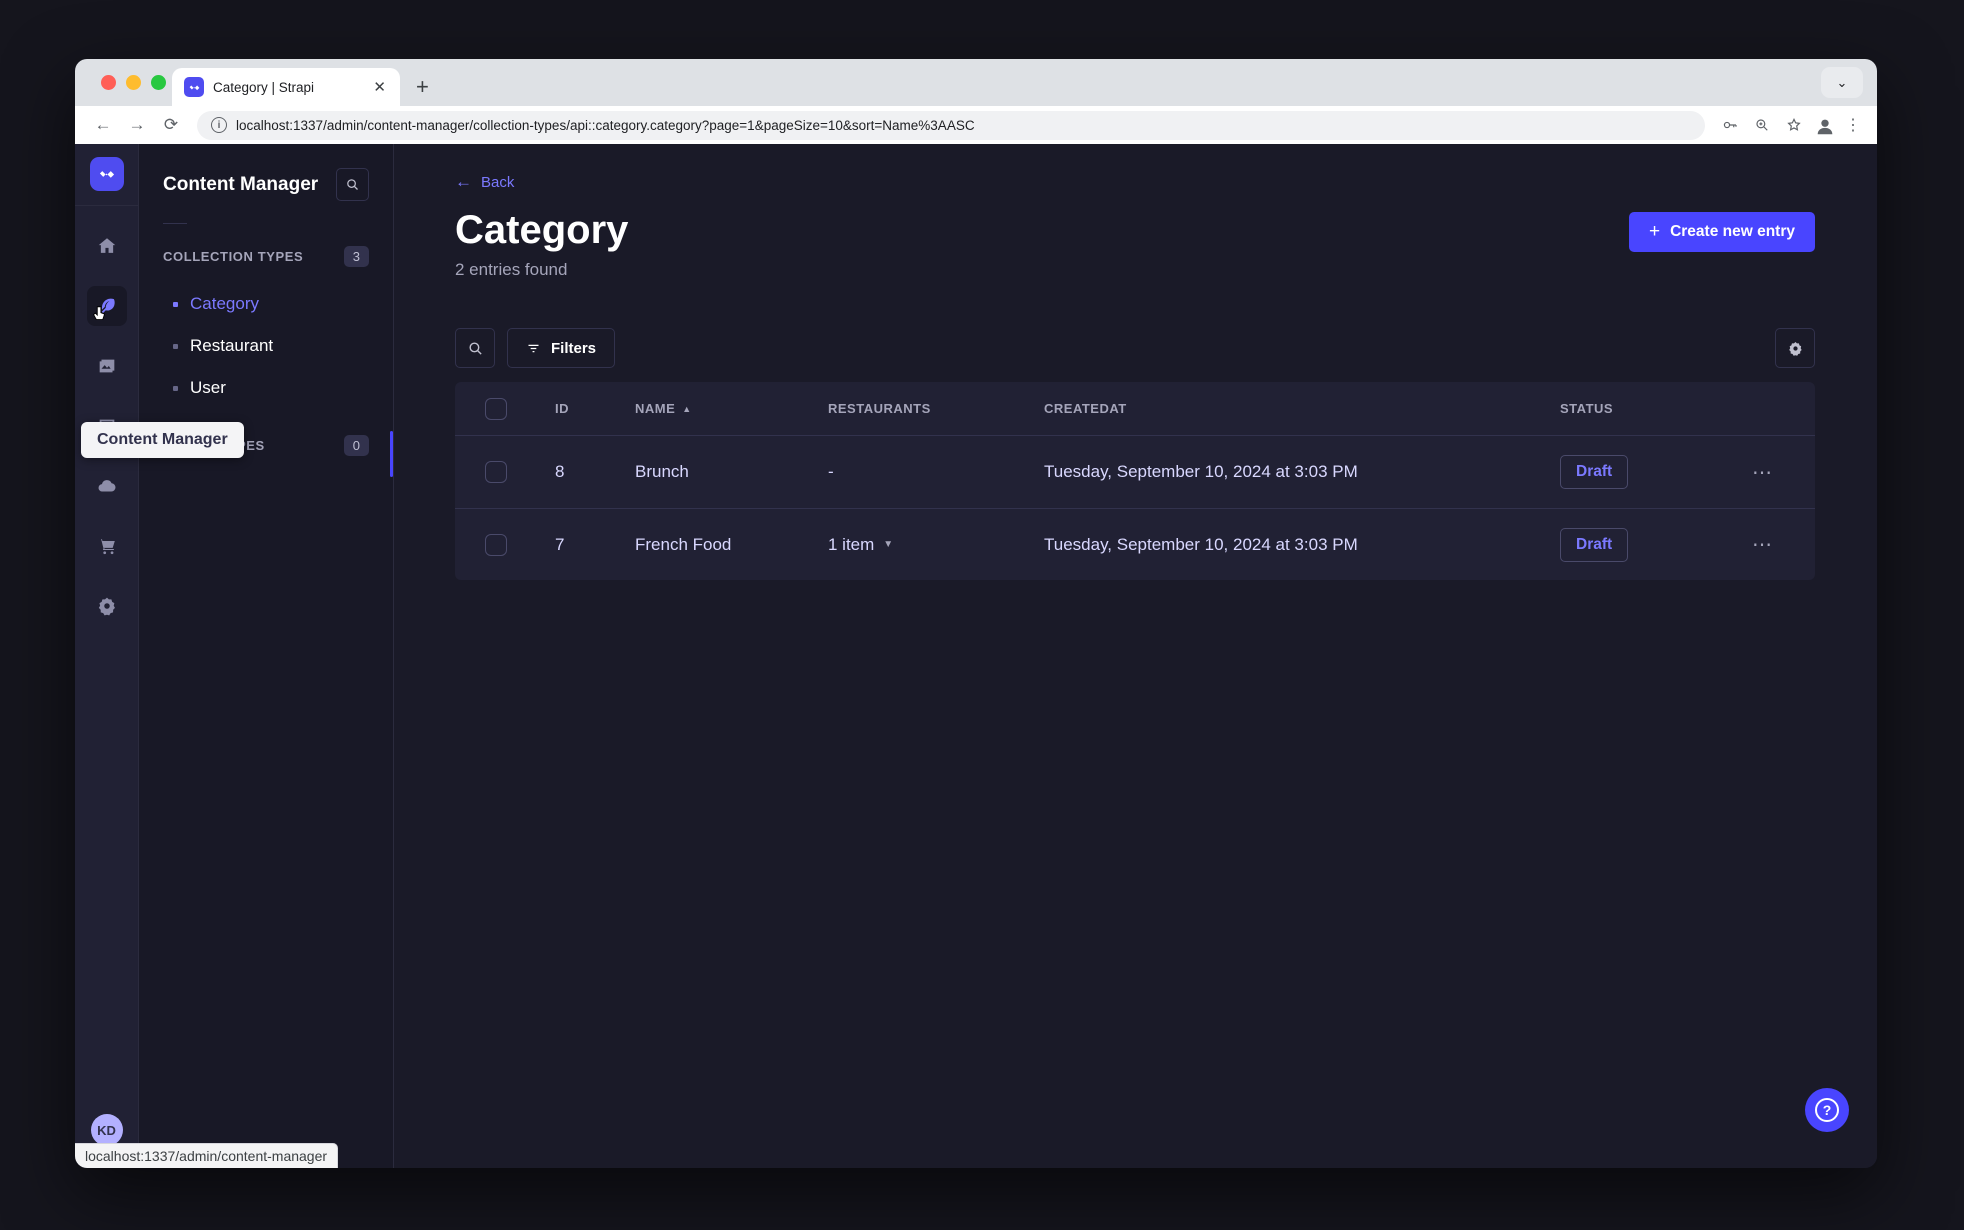 The height and width of the screenshot is (1230, 1964). What do you see at coordinates (107, 246) in the screenshot?
I see `nav-home-icon` at bounding box center [107, 246].